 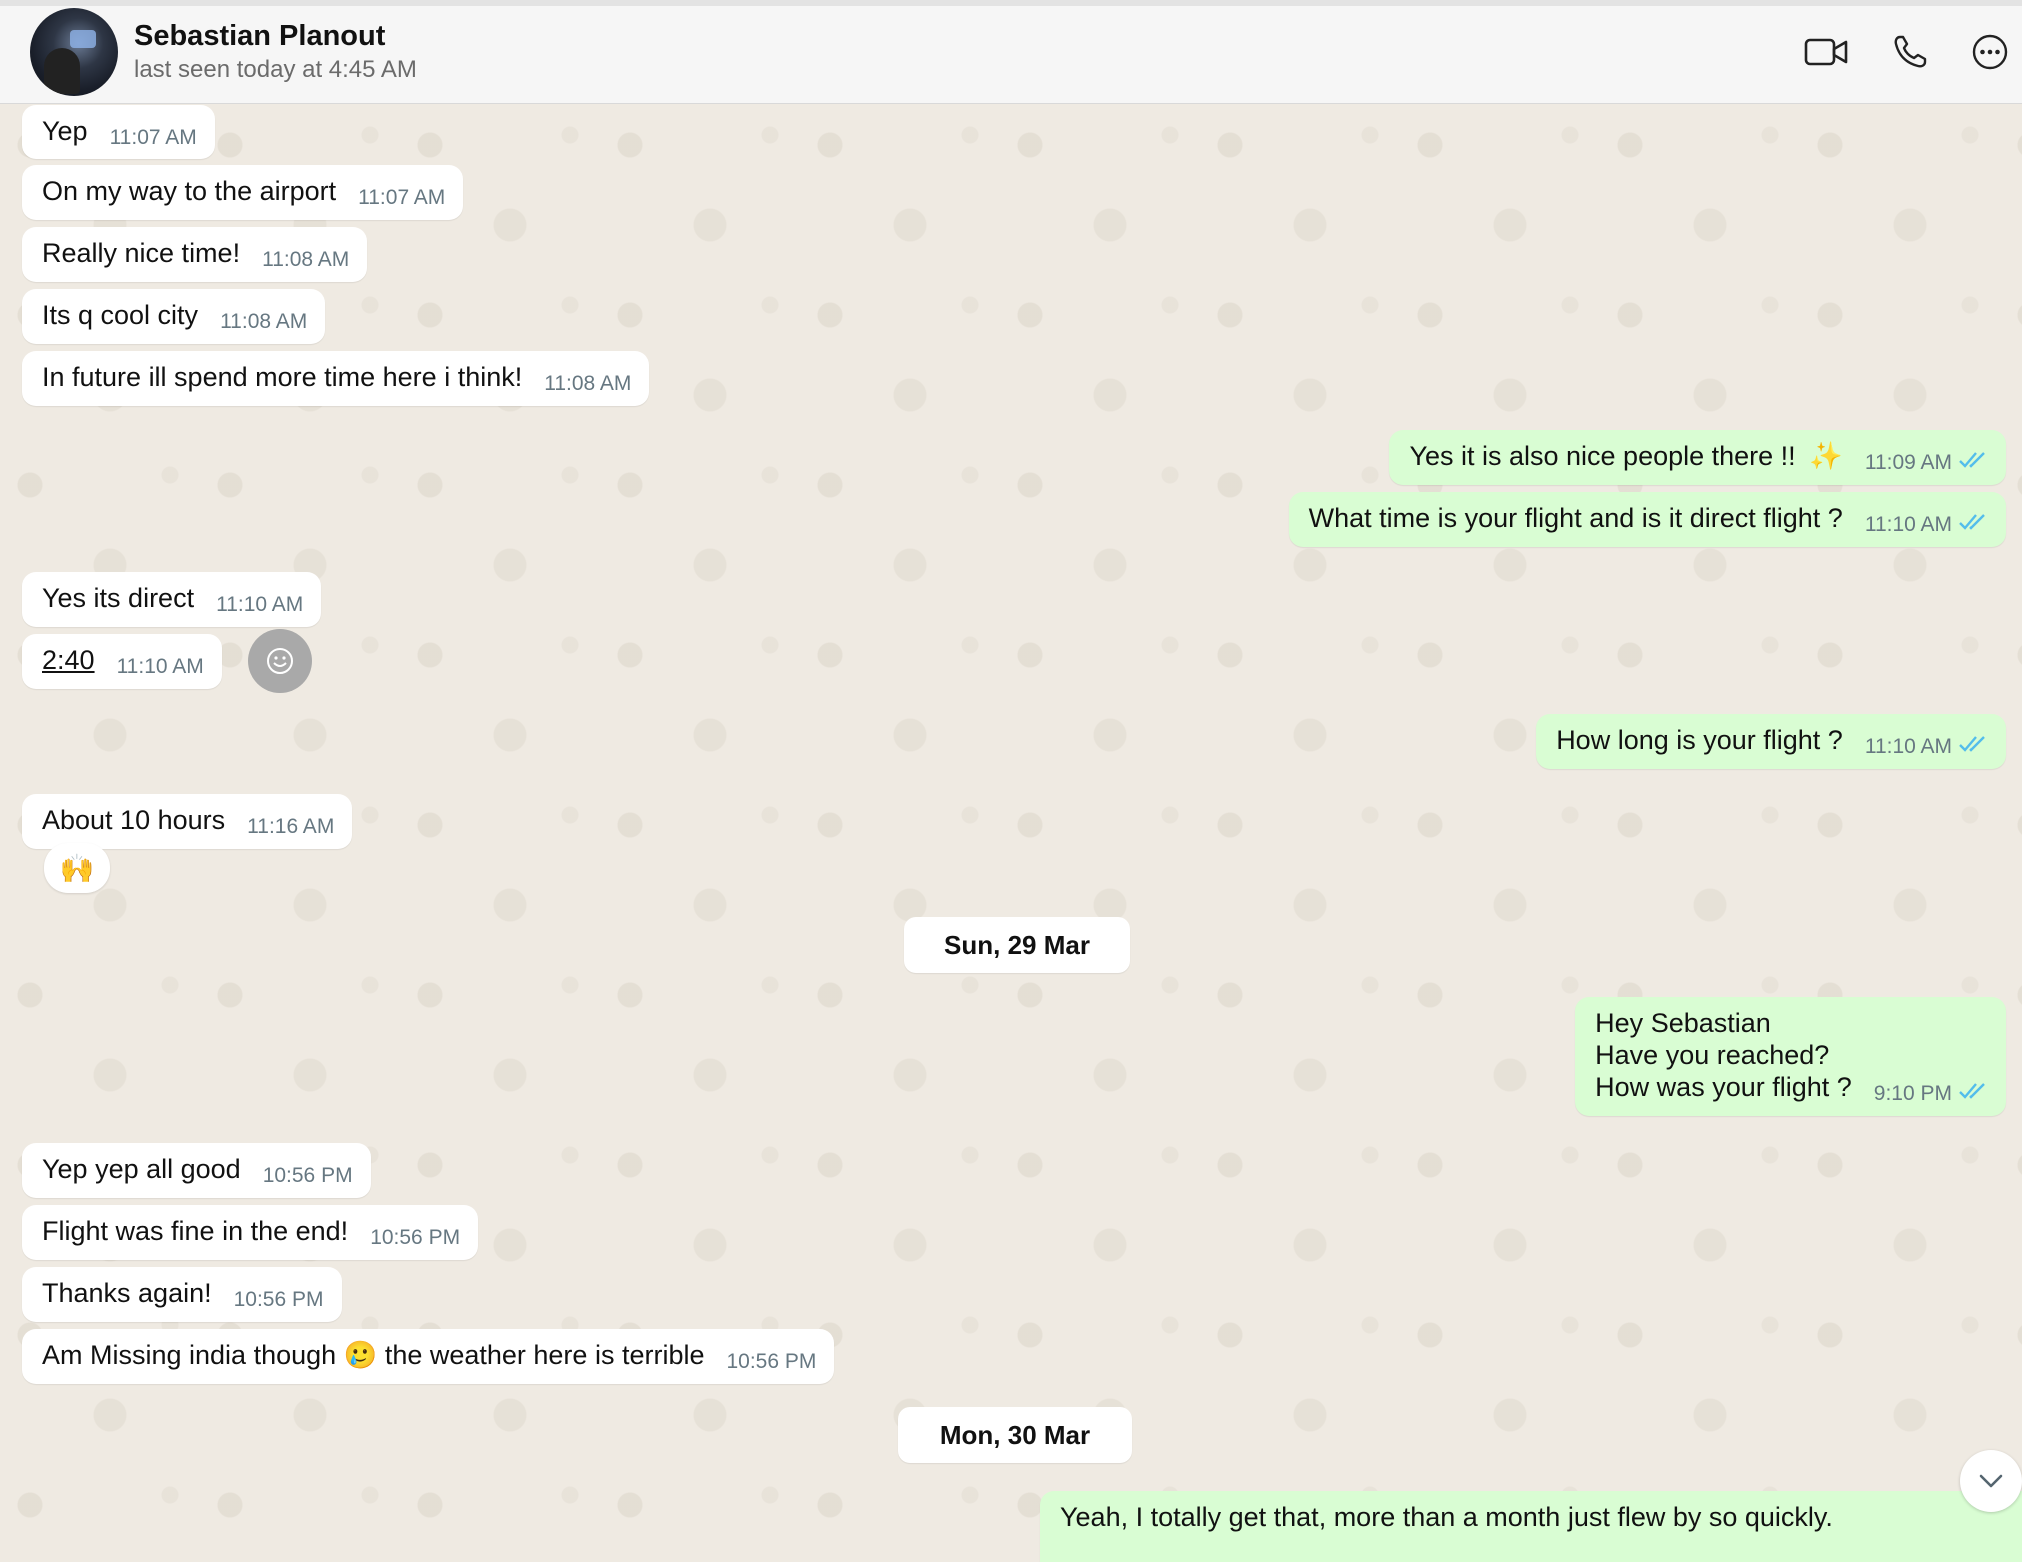 What do you see at coordinates (1011, 3) in the screenshot?
I see `window-top-edge` at bounding box center [1011, 3].